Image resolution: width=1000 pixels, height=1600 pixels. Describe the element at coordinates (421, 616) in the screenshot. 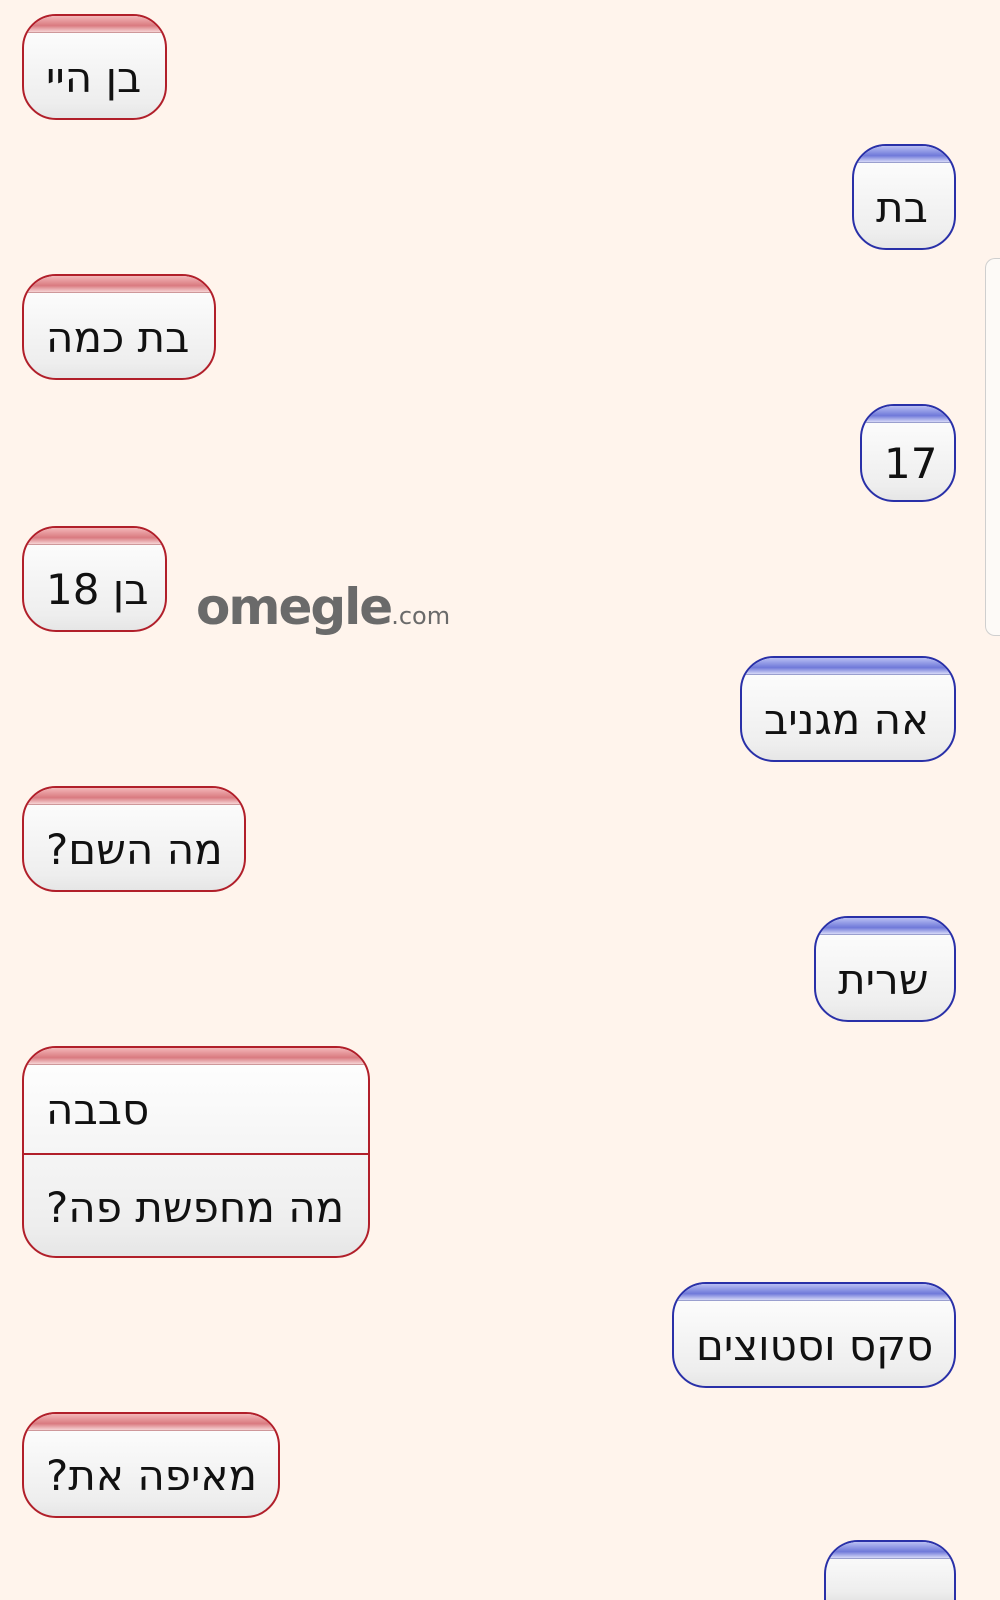

I see `logo-suffix: .com` at that location.